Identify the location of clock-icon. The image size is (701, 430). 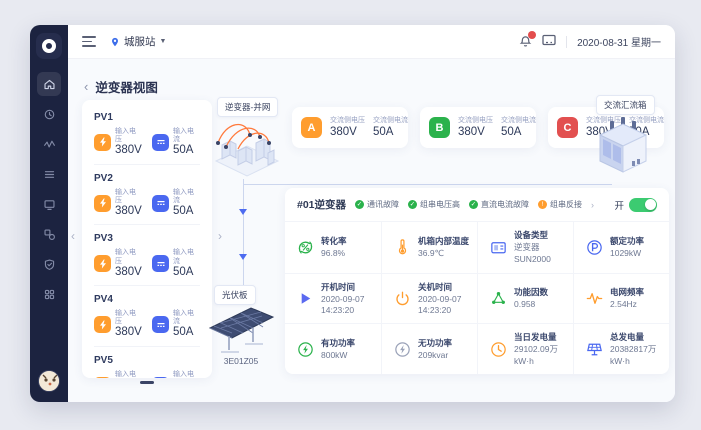
(49, 114).